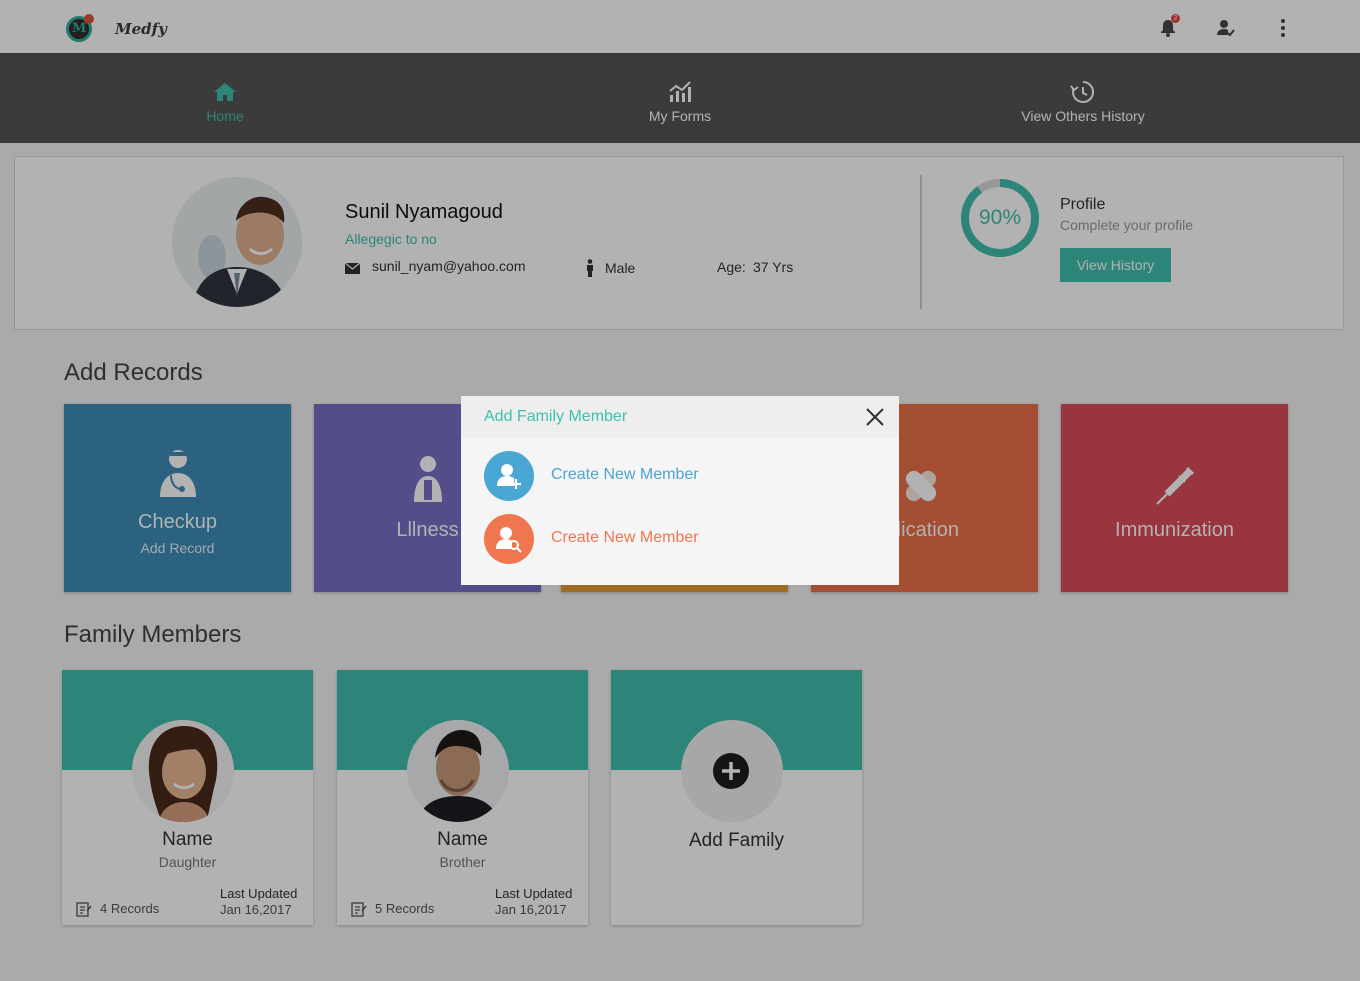  Describe the element at coordinates (556, 416) in the screenshot. I see `modal-title: Add Family Member` at that location.